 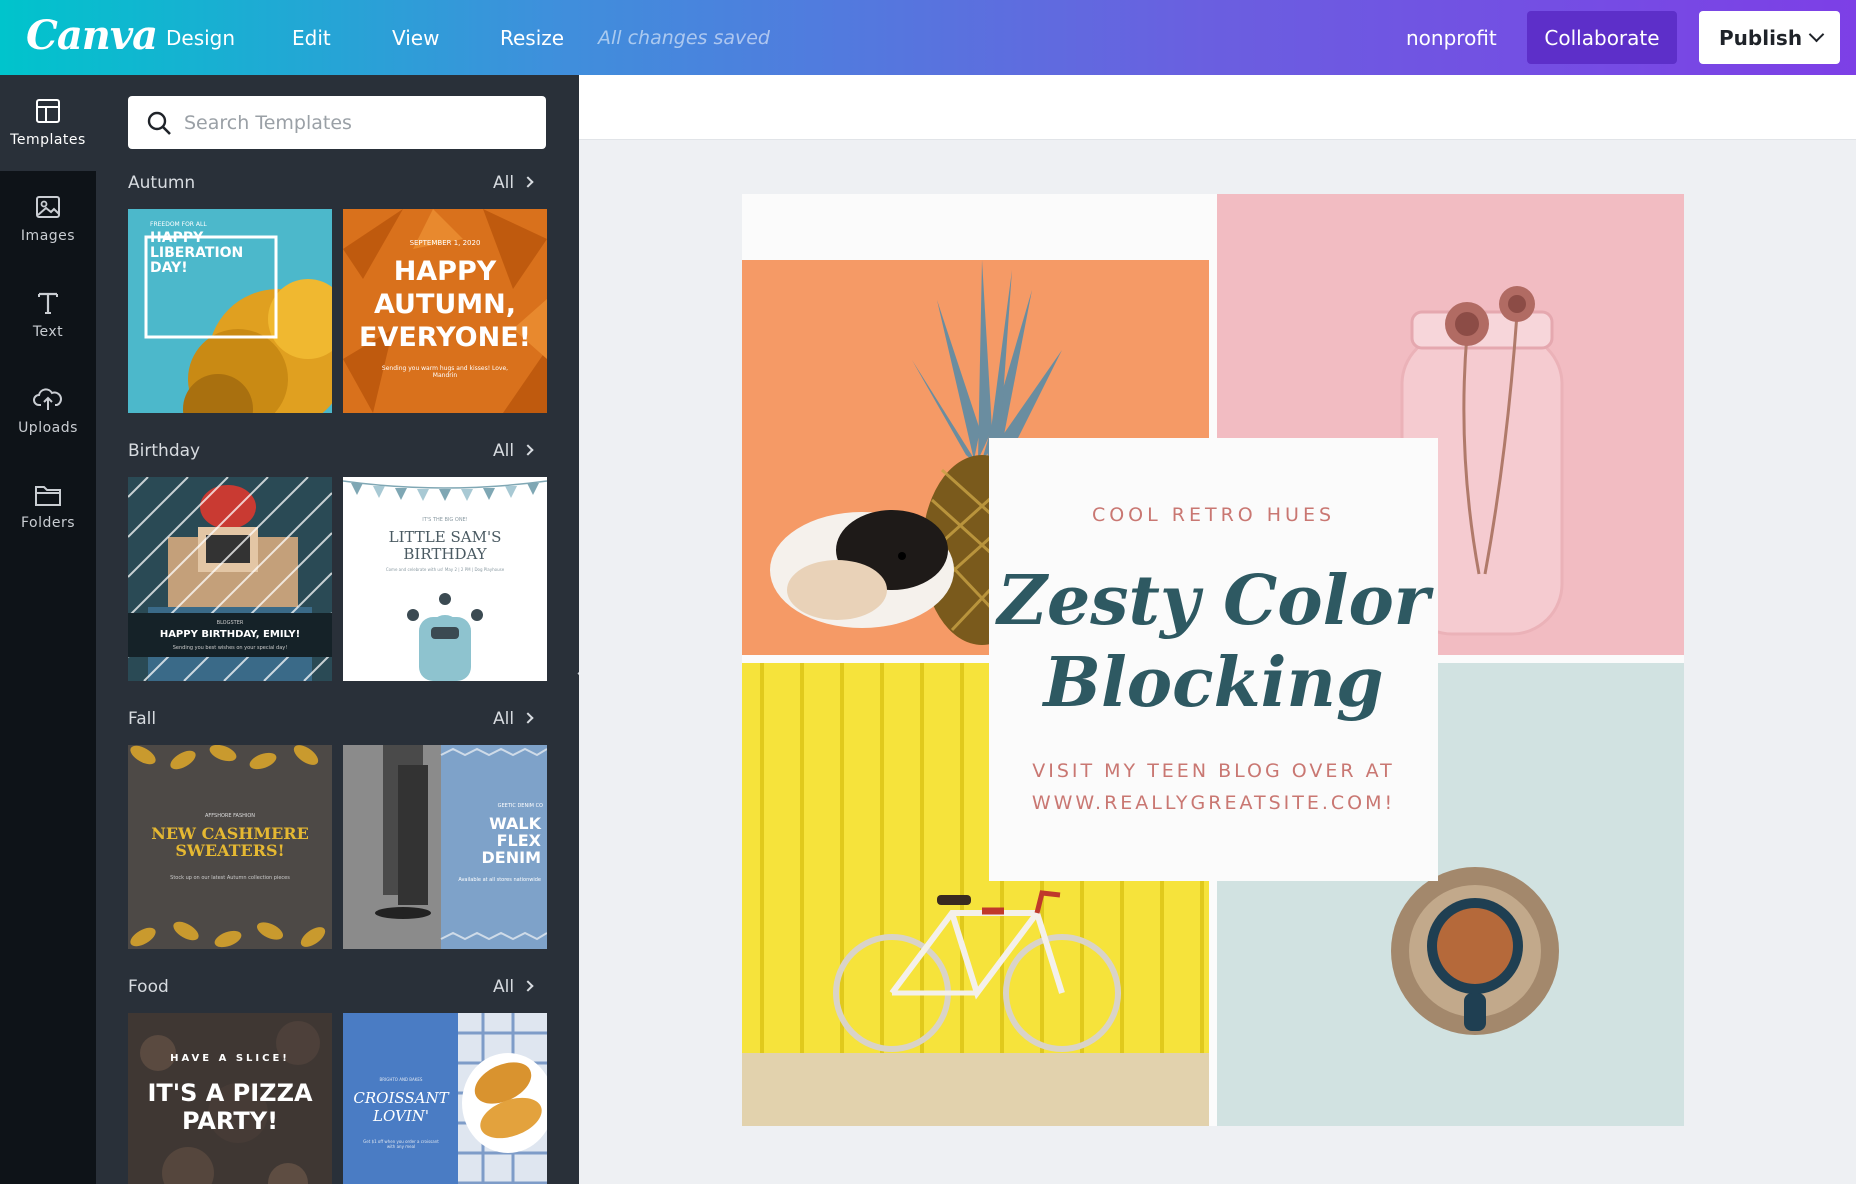 I want to click on template-headline: HAPPY LIBERATION DAY!, so click(x=197, y=253).